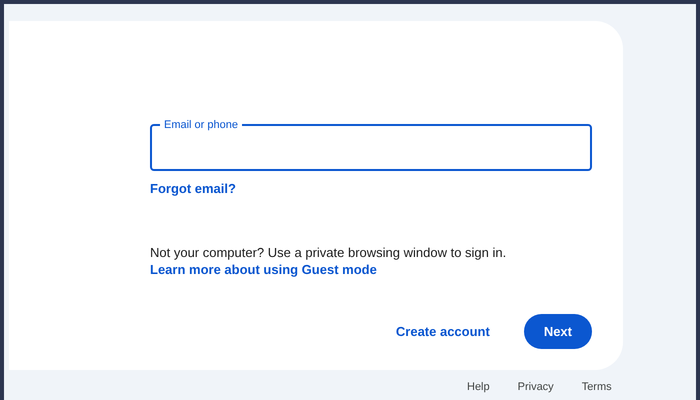  What do you see at coordinates (328, 252) in the screenshot?
I see `guest-note: Not your computer? Use a private browsing window to sign in.` at bounding box center [328, 252].